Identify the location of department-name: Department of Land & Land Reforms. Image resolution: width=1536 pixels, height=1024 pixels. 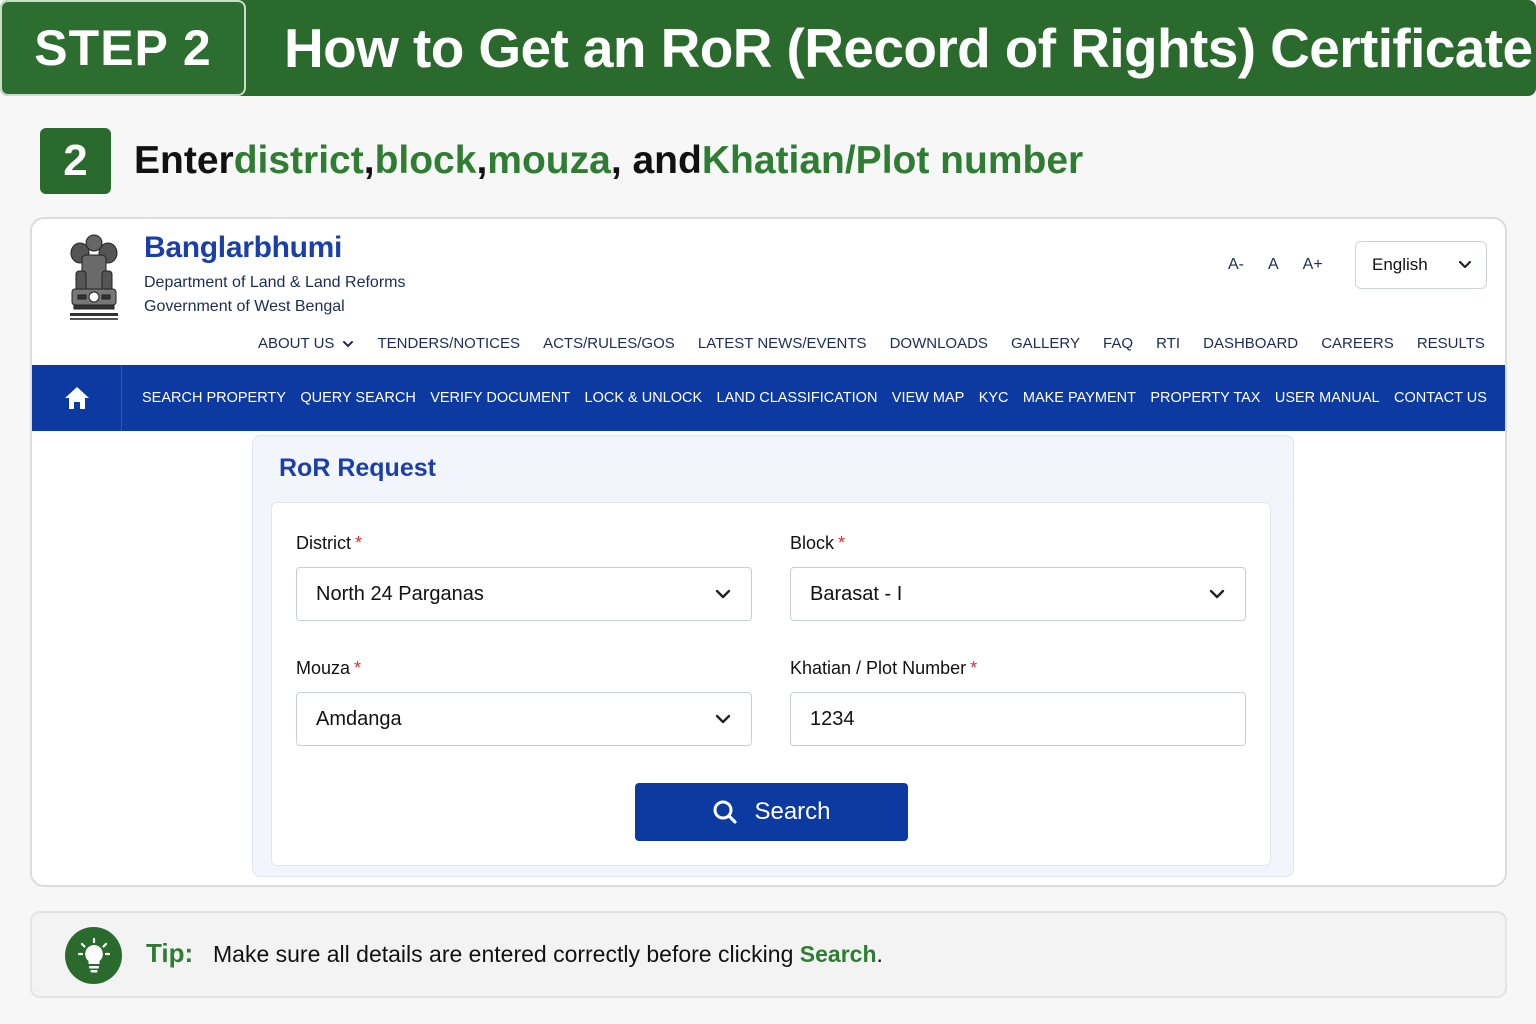
(275, 282).